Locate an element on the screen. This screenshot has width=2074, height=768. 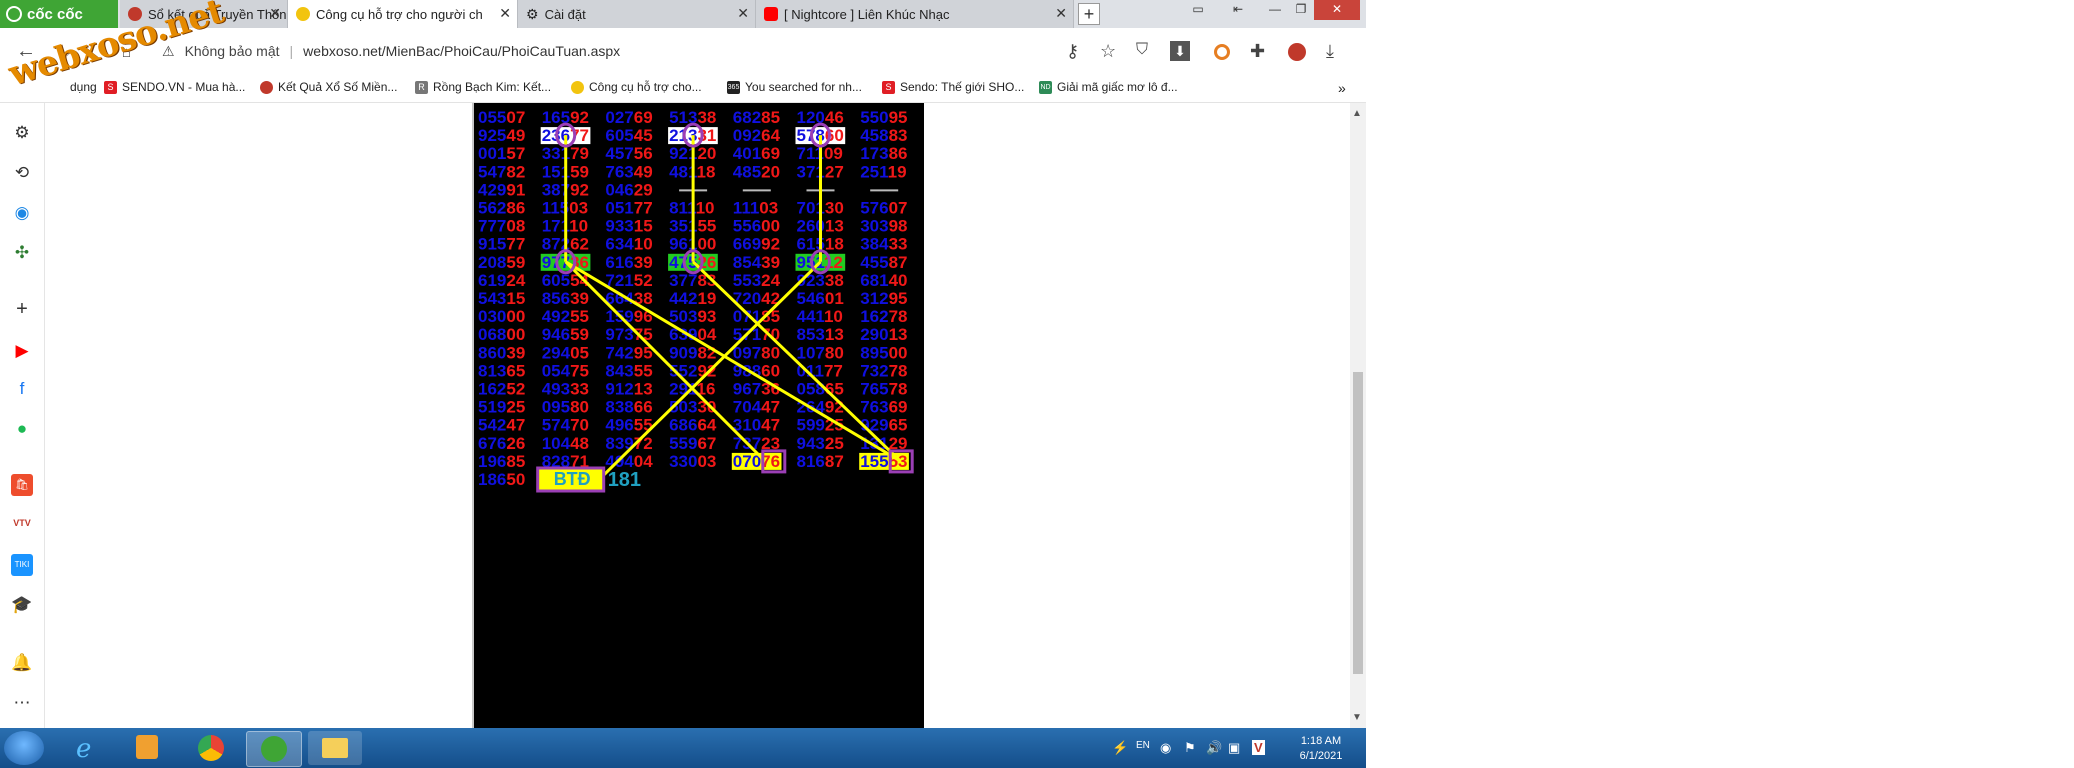
board-number: 94659 is located at coordinates (565, 334).